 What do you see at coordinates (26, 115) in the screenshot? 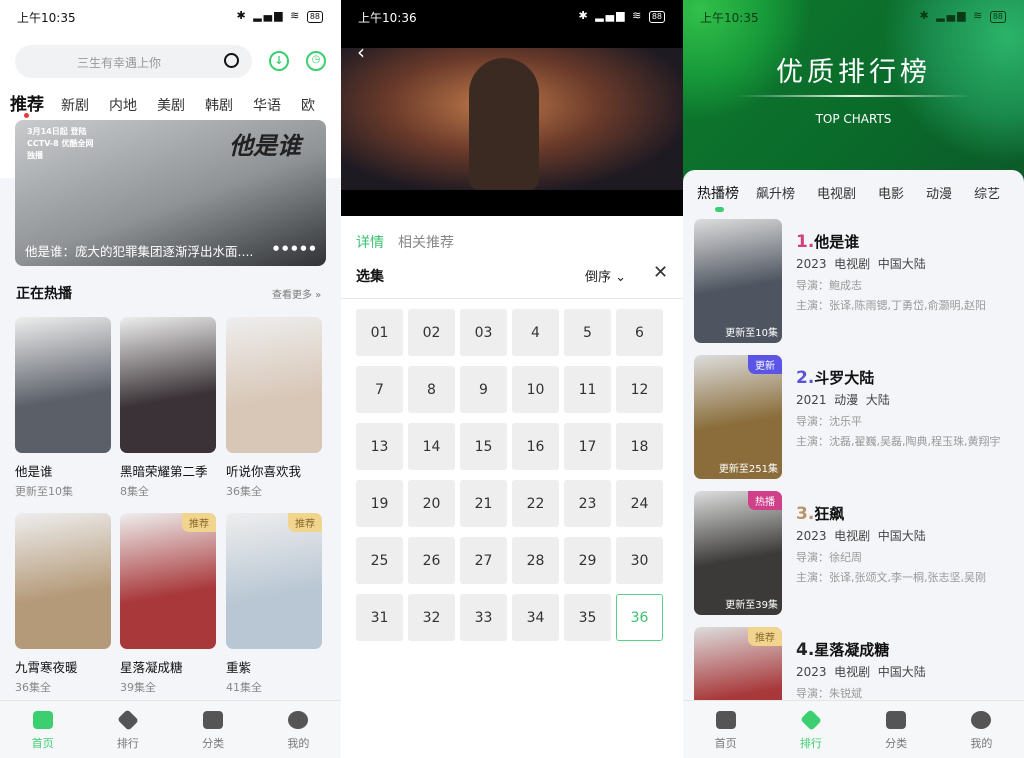
I see `active-tab-dot` at bounding box center [26, 115].